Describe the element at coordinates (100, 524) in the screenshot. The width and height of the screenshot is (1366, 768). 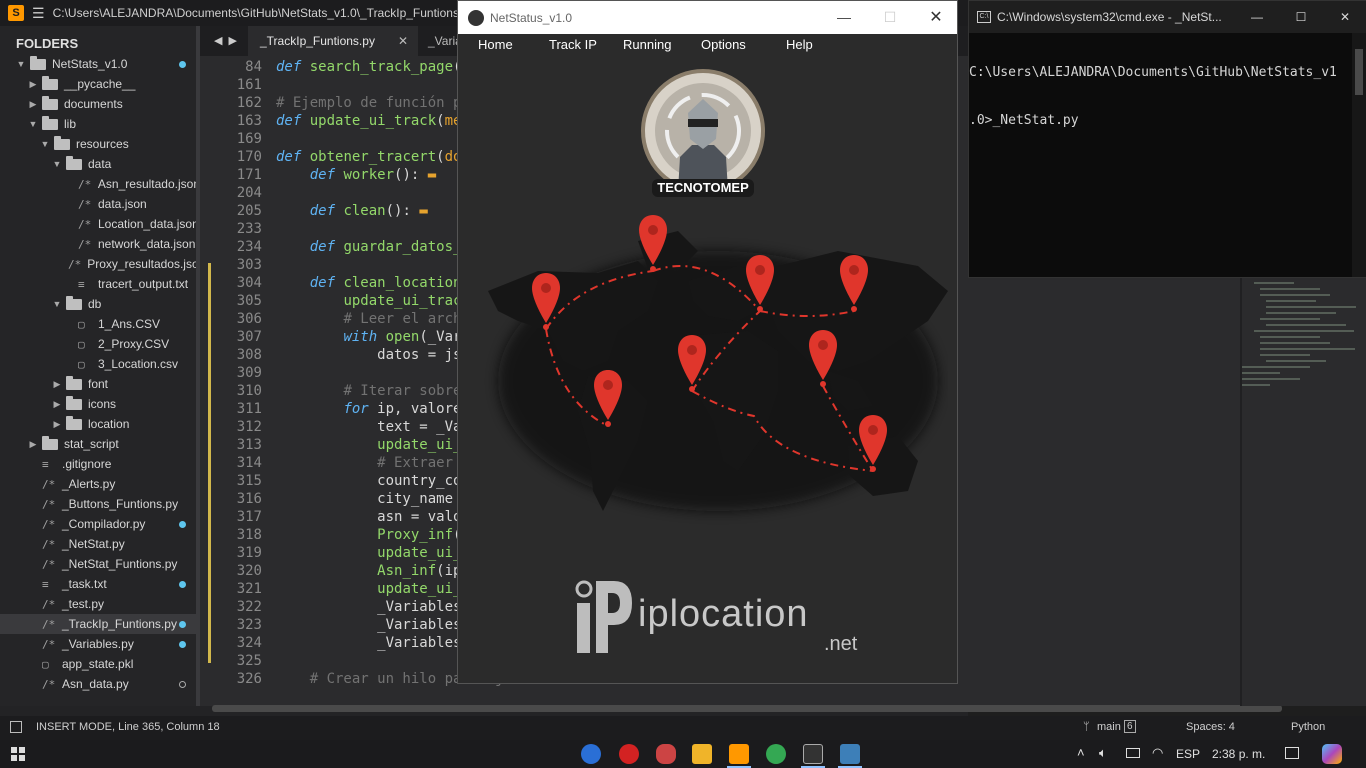
I see `sidebar-file: /* _Compilador.py` at that location.